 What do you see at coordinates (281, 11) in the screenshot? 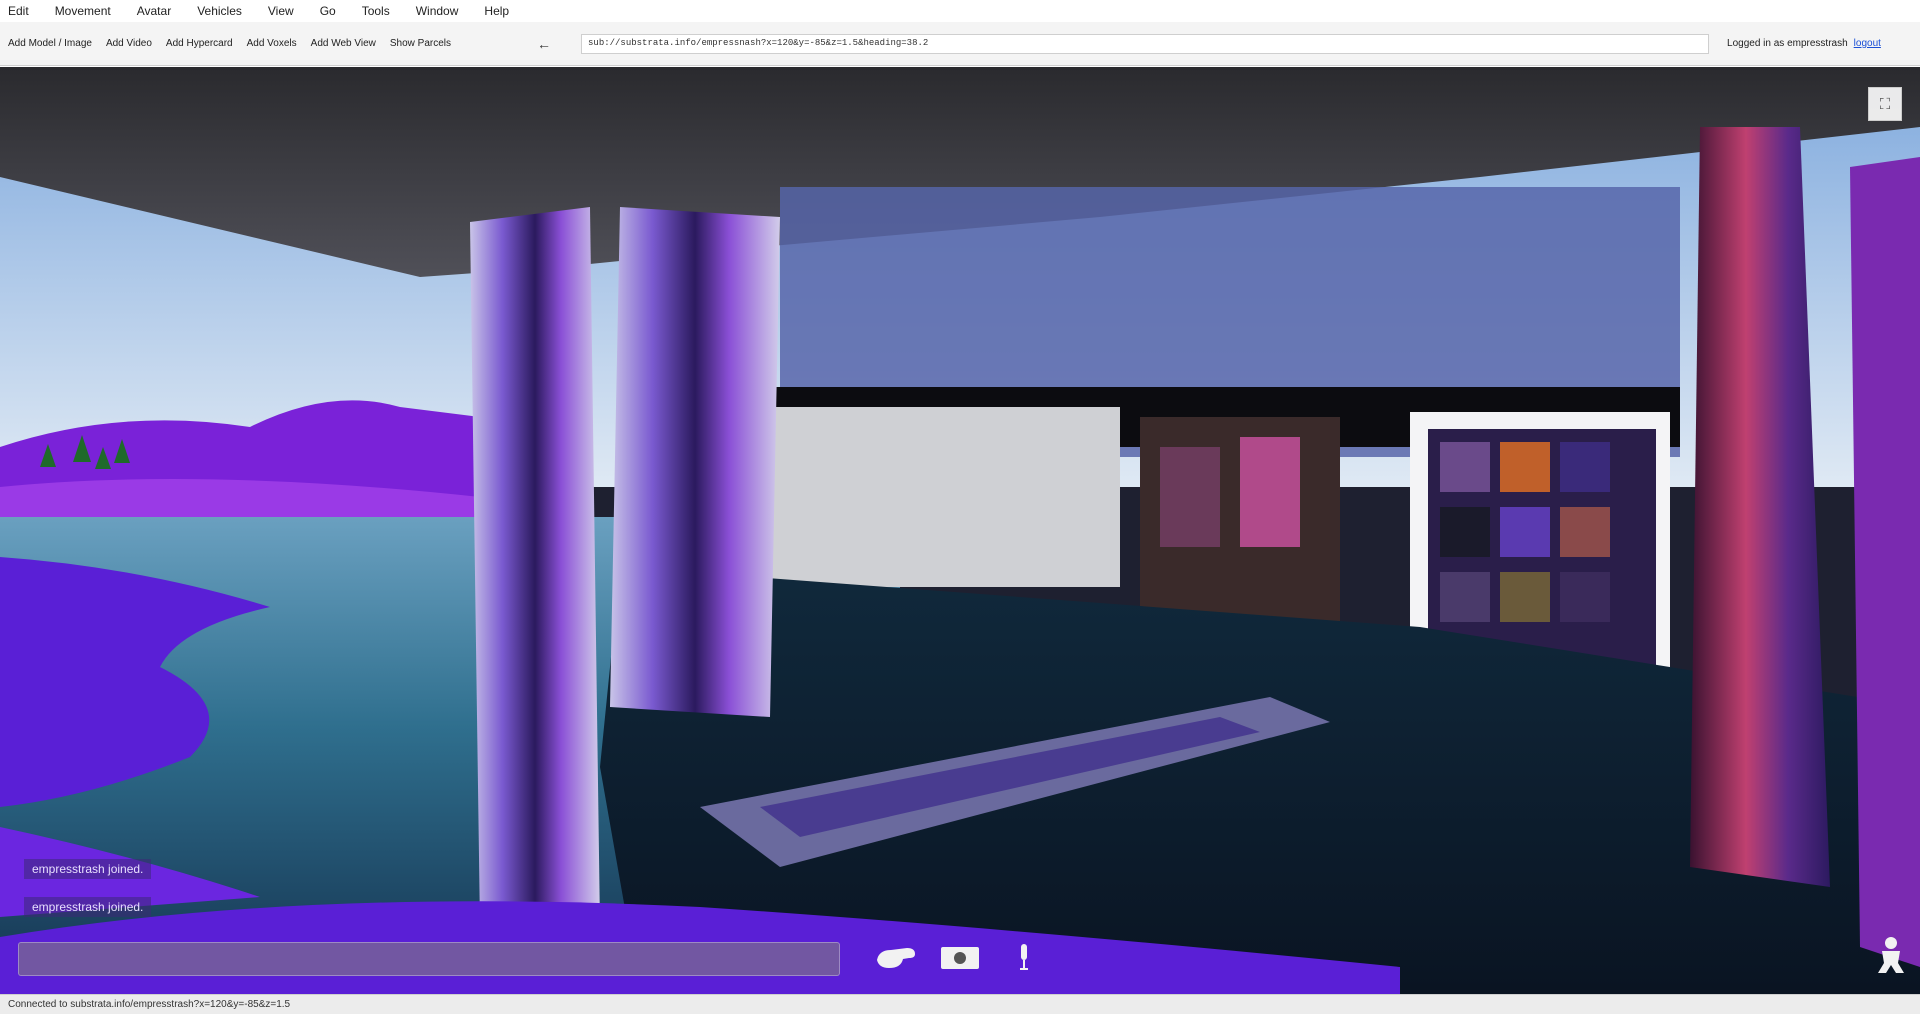
I see `menu-view: View` at bounding box center [281, 11].